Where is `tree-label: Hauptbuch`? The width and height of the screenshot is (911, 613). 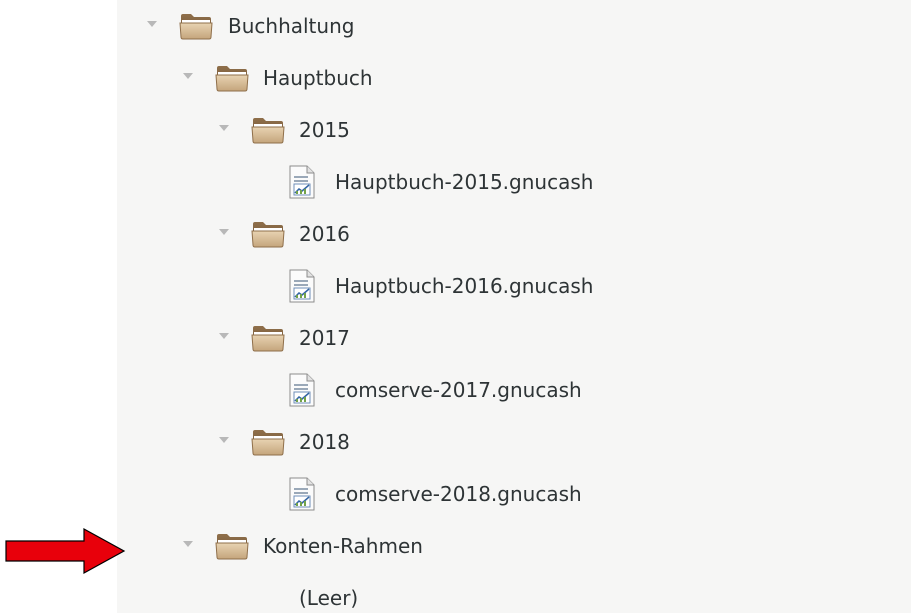
tree-label: Hauptbuch is located at coordinates (318, 78).